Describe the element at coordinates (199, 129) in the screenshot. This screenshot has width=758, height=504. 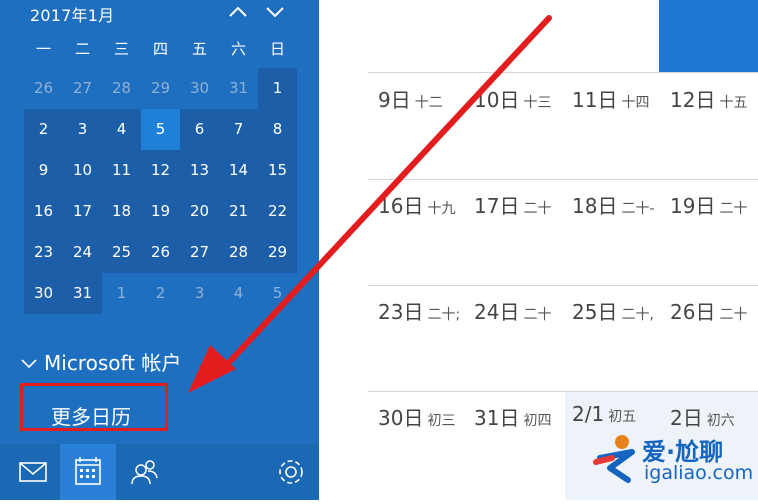
I see `mini-calendar-day: 6` at that location.